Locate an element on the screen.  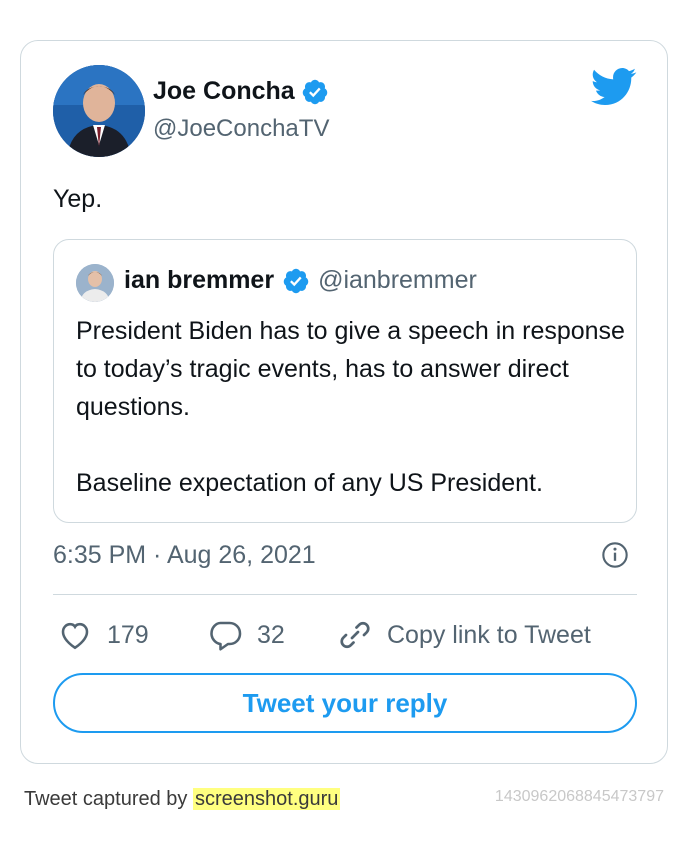
captured-by-text: Tweet captured by is located at coordinates (106, 799).